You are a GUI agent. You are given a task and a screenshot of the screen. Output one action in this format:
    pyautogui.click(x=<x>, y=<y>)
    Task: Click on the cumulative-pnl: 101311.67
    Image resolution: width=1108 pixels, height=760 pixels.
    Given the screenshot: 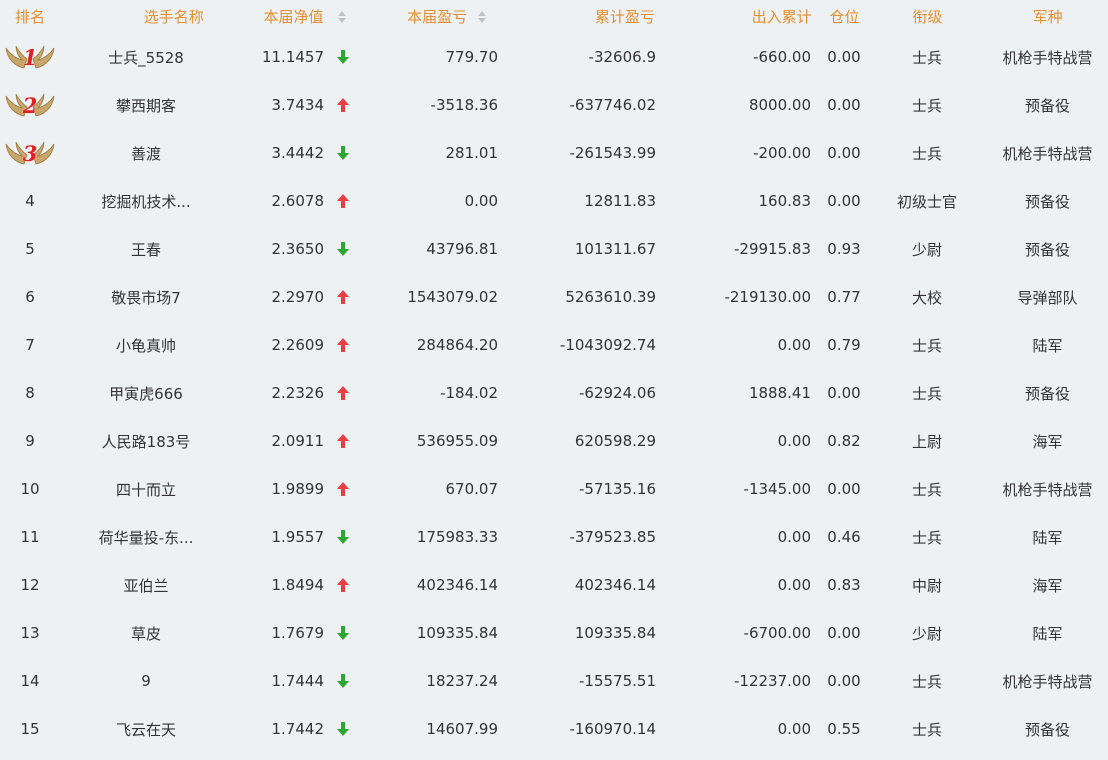 What is the action you would take?
    pyautogui.click(x=615, y=249)
    